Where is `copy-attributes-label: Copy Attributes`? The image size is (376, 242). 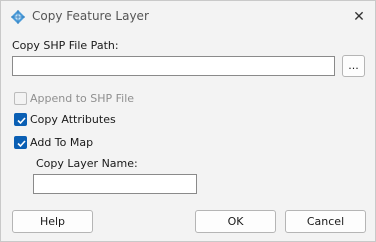
copy-attributes-label: Copy Attributes is located at coordinates (73, 119).